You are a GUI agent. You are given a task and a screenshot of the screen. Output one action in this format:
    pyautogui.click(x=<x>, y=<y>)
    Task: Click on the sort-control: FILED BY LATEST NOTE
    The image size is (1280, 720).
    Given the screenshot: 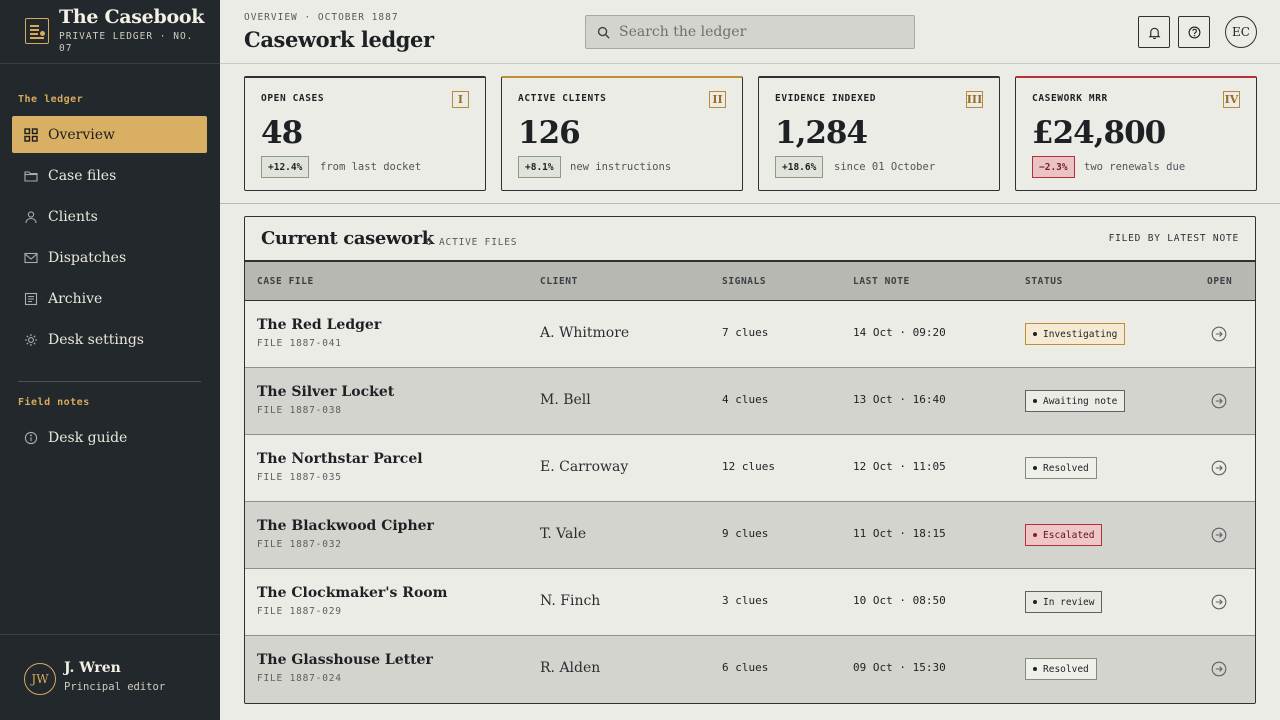 What is the action you would take?
    pyautogui.click(x=1174, y=238)
    